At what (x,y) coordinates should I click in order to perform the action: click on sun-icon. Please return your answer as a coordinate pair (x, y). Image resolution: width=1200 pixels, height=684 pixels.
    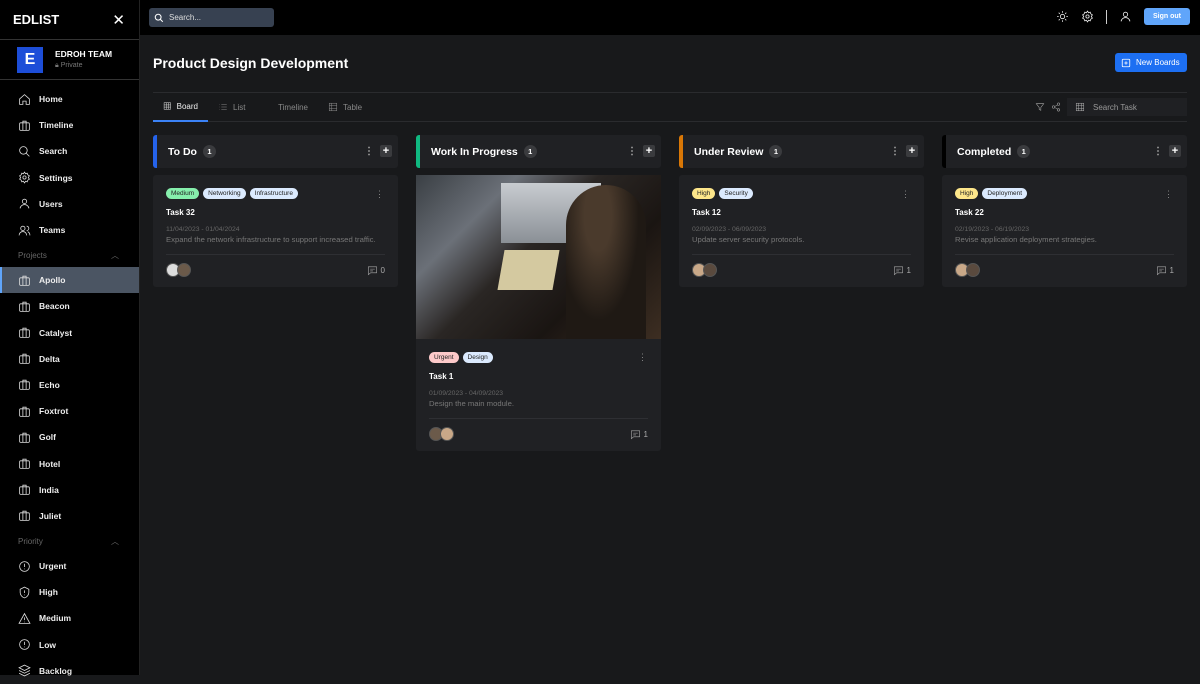
    Looking at the image, I should click on (1062, 16).